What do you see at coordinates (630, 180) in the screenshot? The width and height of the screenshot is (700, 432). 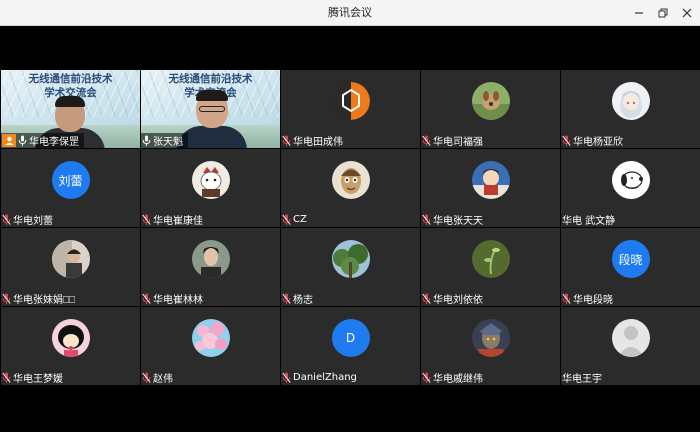 I see `snoopy-avatar-icon` at bounding box center [630, 180].